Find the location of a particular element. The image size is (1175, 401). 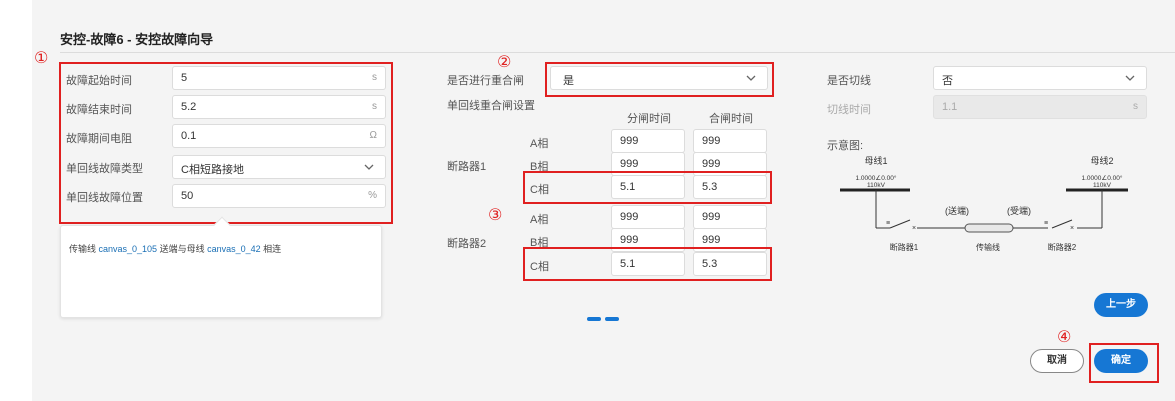

info-mid: 送端与母线 is located at coordinates (182, 249).